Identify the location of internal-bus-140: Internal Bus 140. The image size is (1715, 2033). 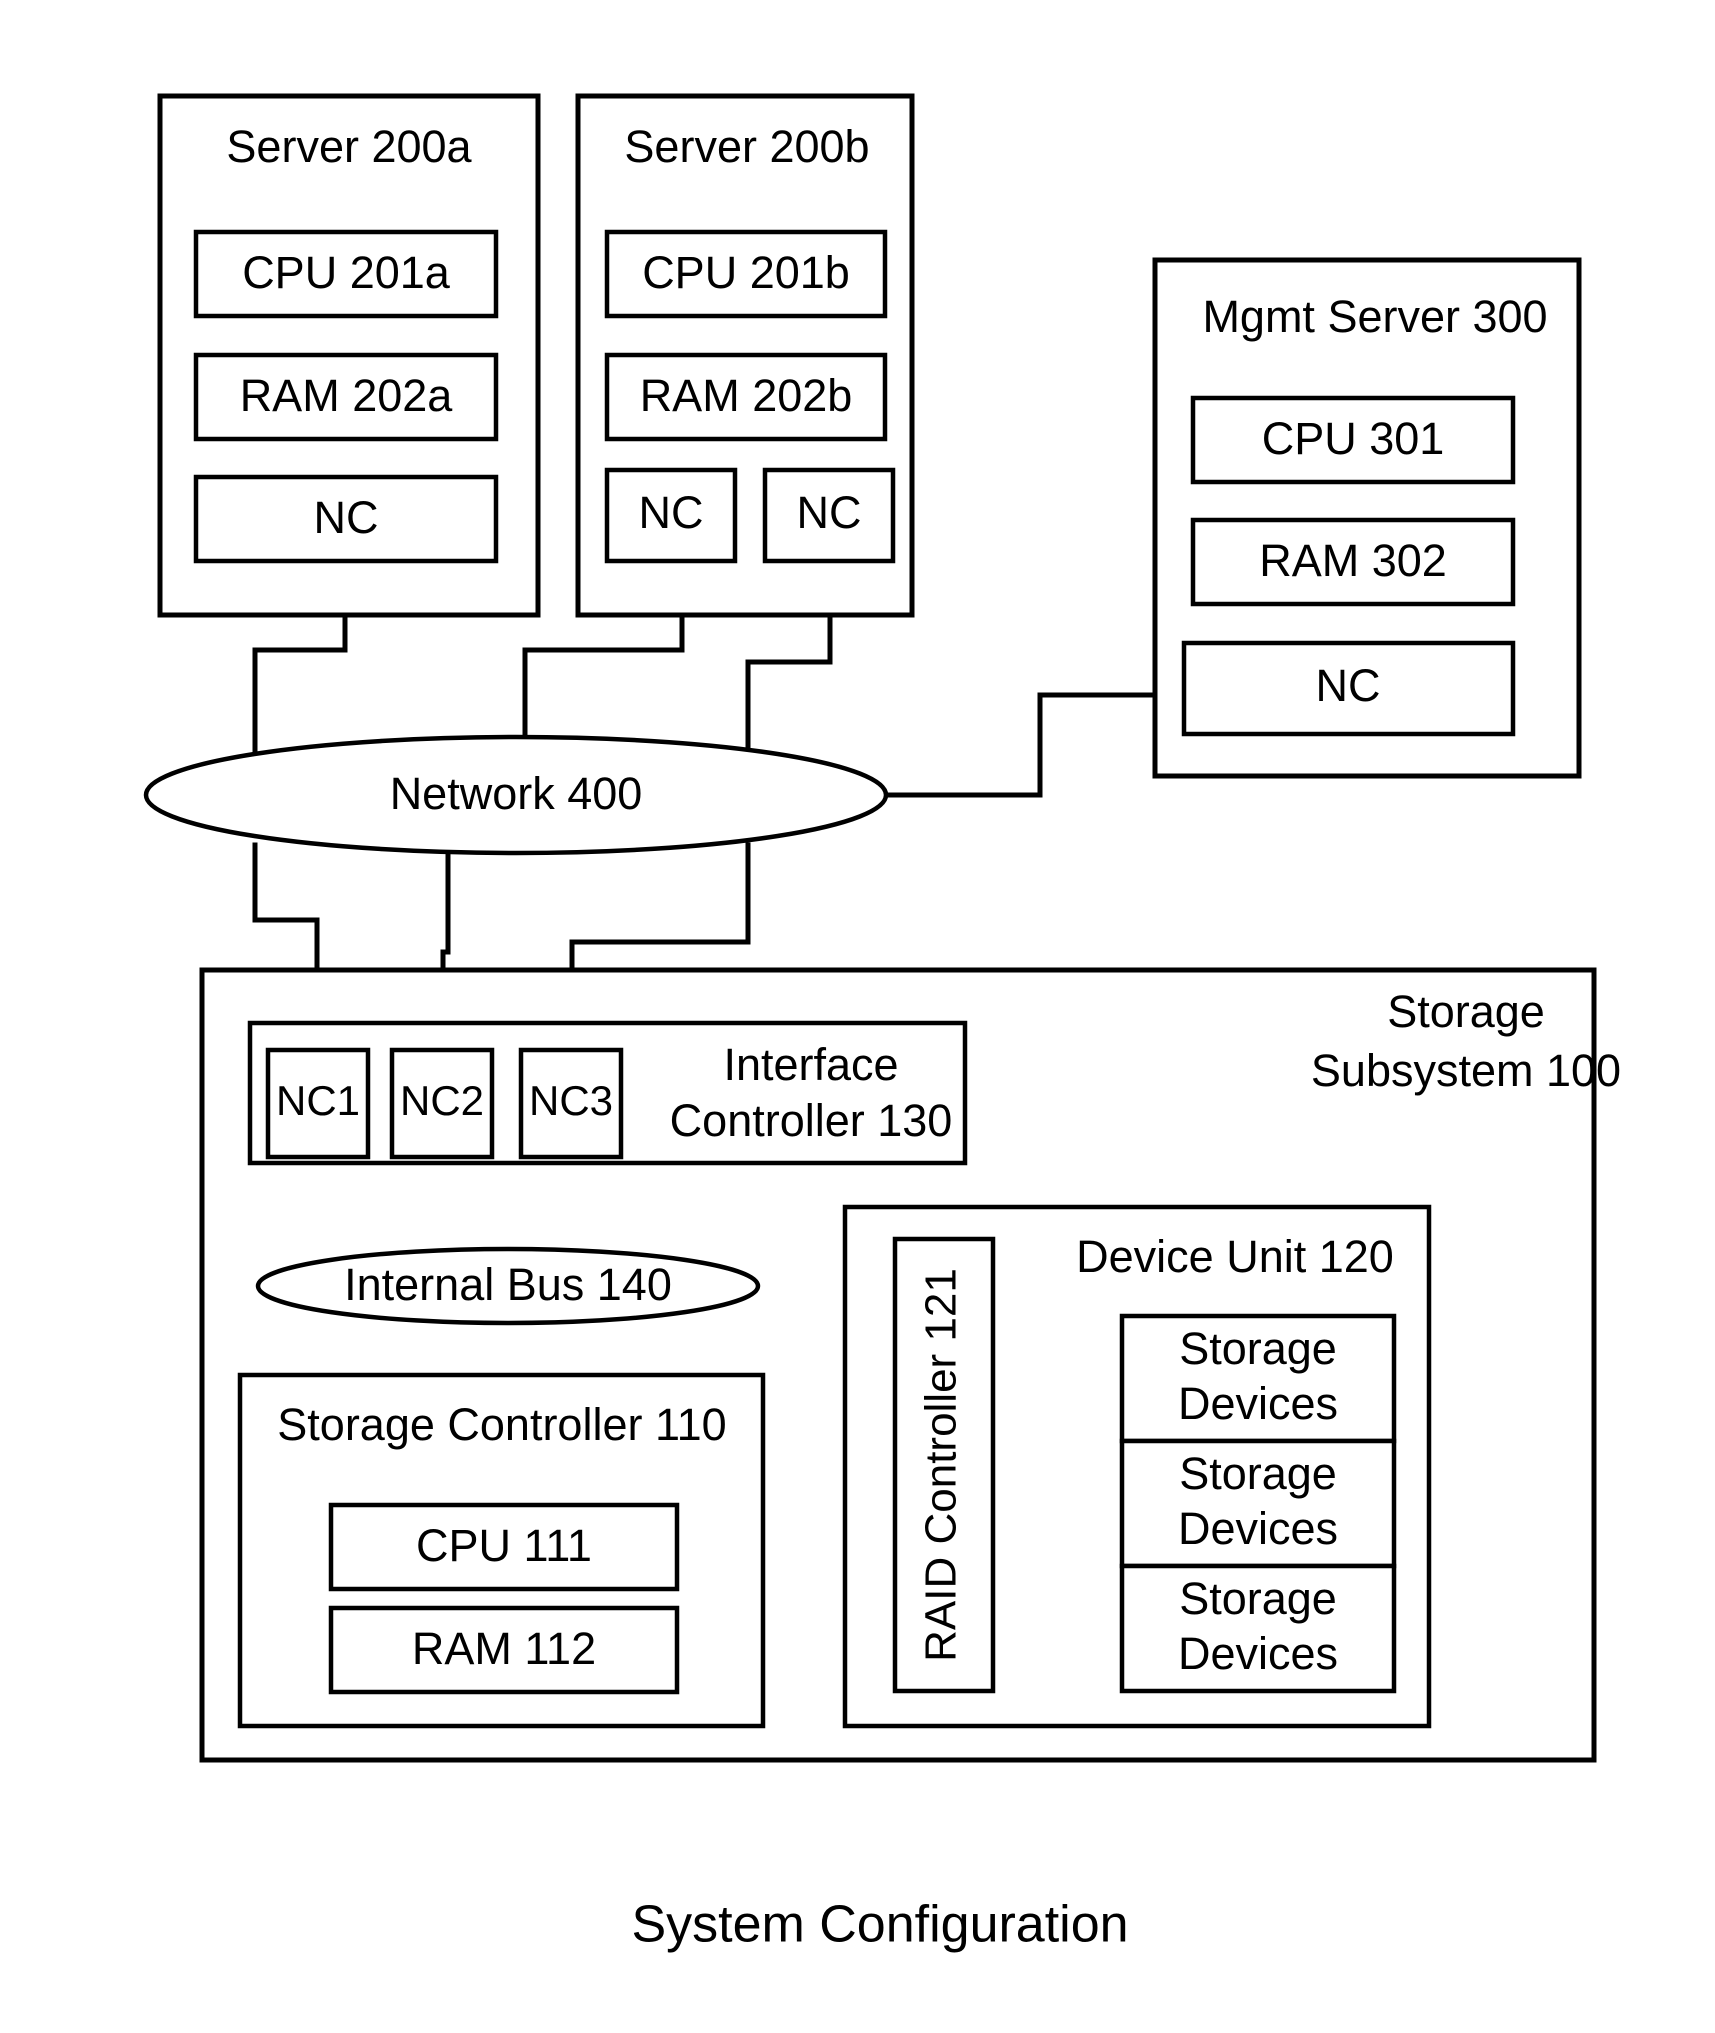
(508, 1286).